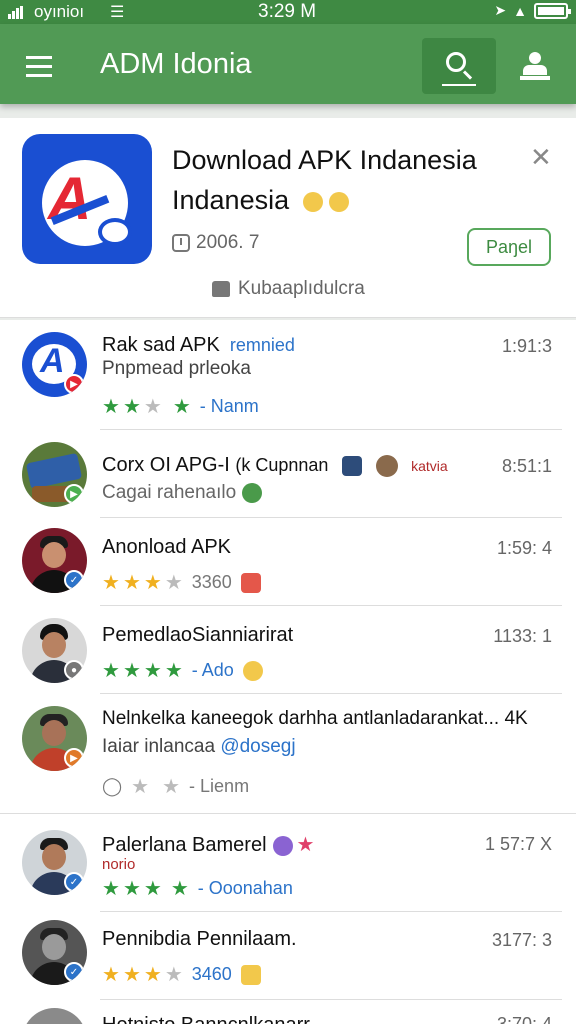 This screenshot has width=576, height=1024. Describe the element at coordinates (112, 786) in the screenshot. I see `comment-icon: ◯` at that location.